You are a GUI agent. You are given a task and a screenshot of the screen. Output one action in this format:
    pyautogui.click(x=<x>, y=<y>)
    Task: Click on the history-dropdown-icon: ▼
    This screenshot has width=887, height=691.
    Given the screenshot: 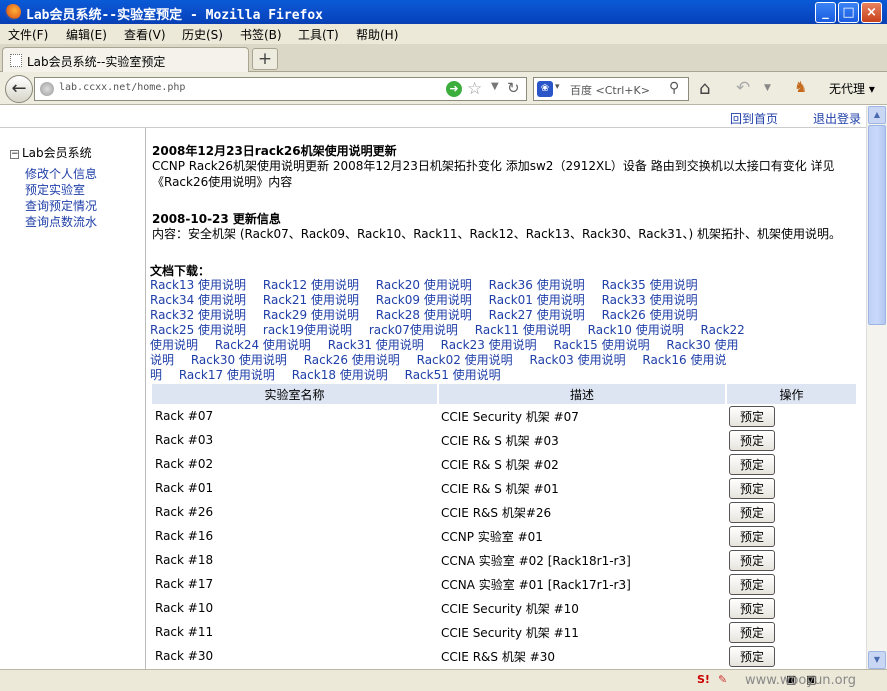 What is the action you would take?
    pyautogui.click(x=495, y=86)
    